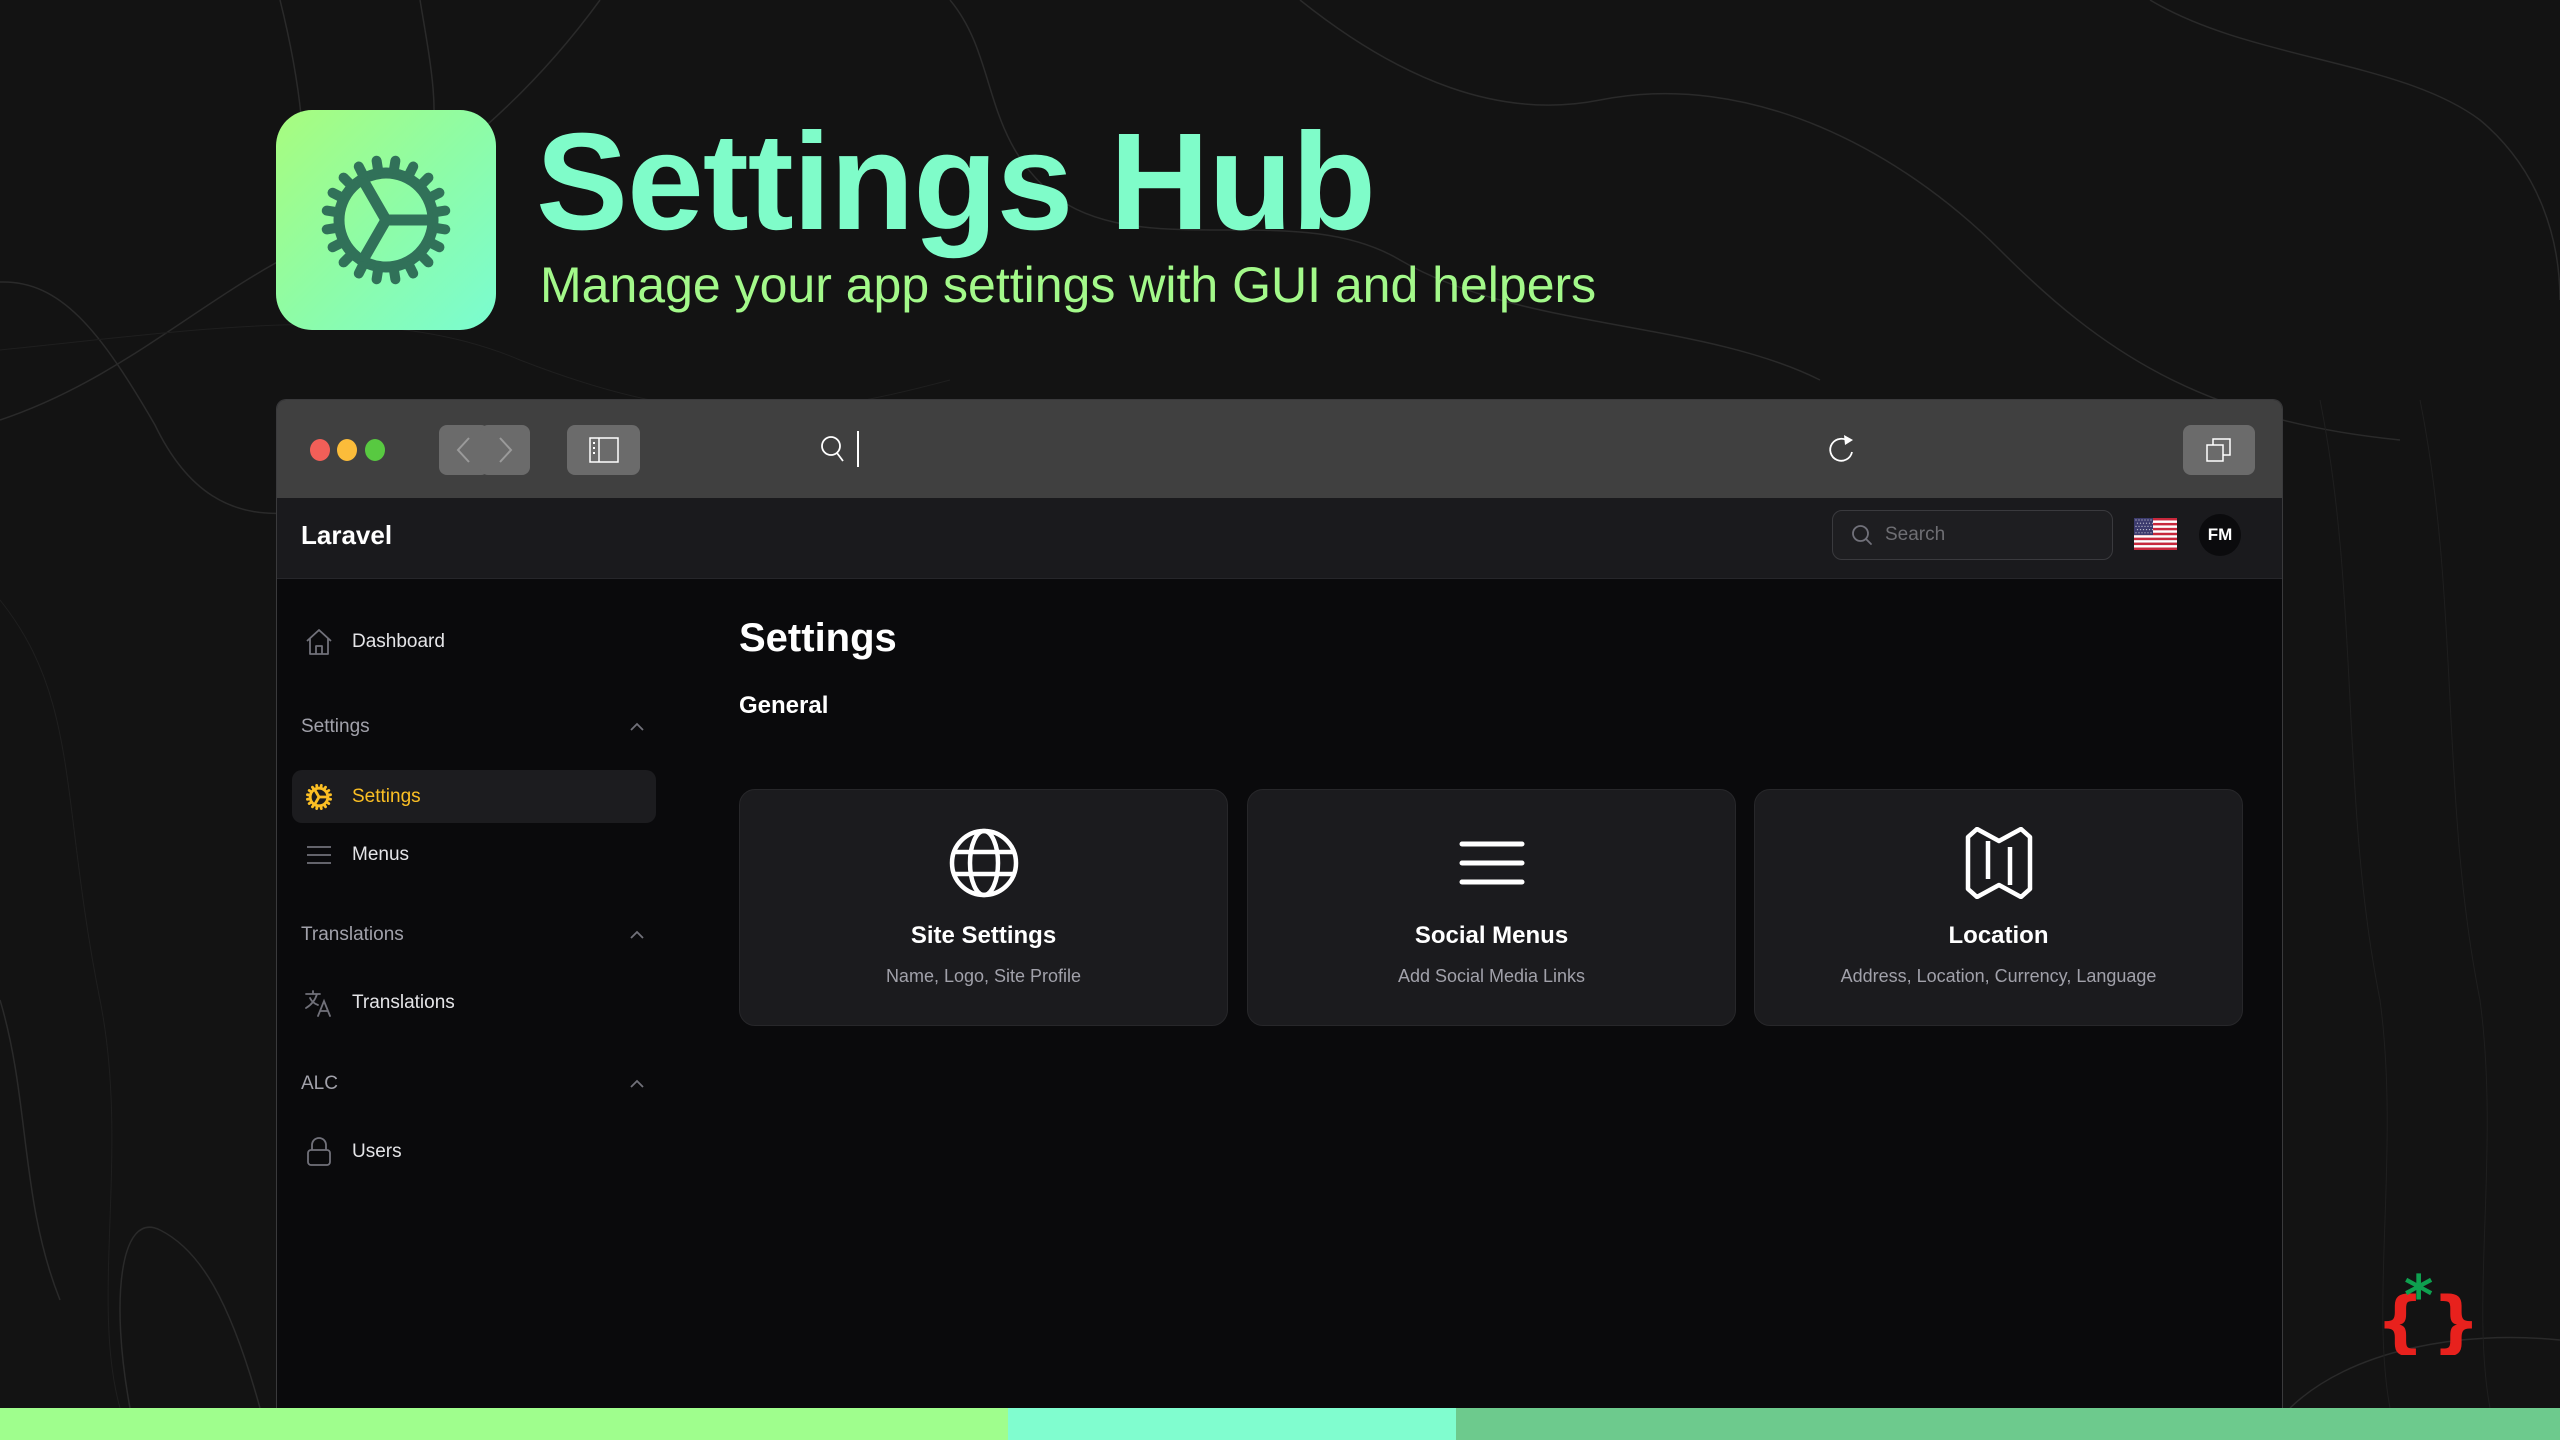 The height and width of the screenshot is (1440, 2560). I want to click on forward-button, so click(505, 450).